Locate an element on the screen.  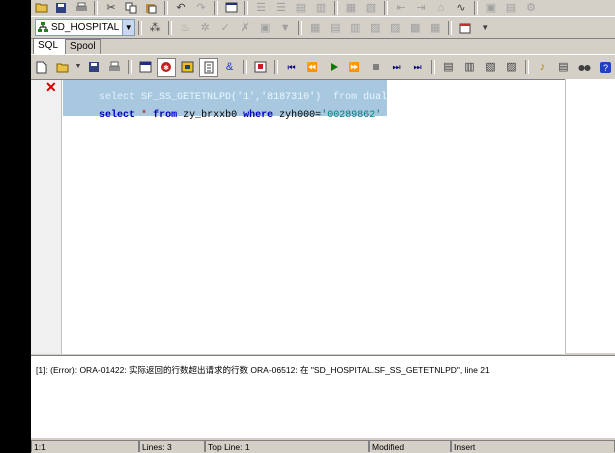
error-marker-icon: ✕ is located at coordinates (51, 87).